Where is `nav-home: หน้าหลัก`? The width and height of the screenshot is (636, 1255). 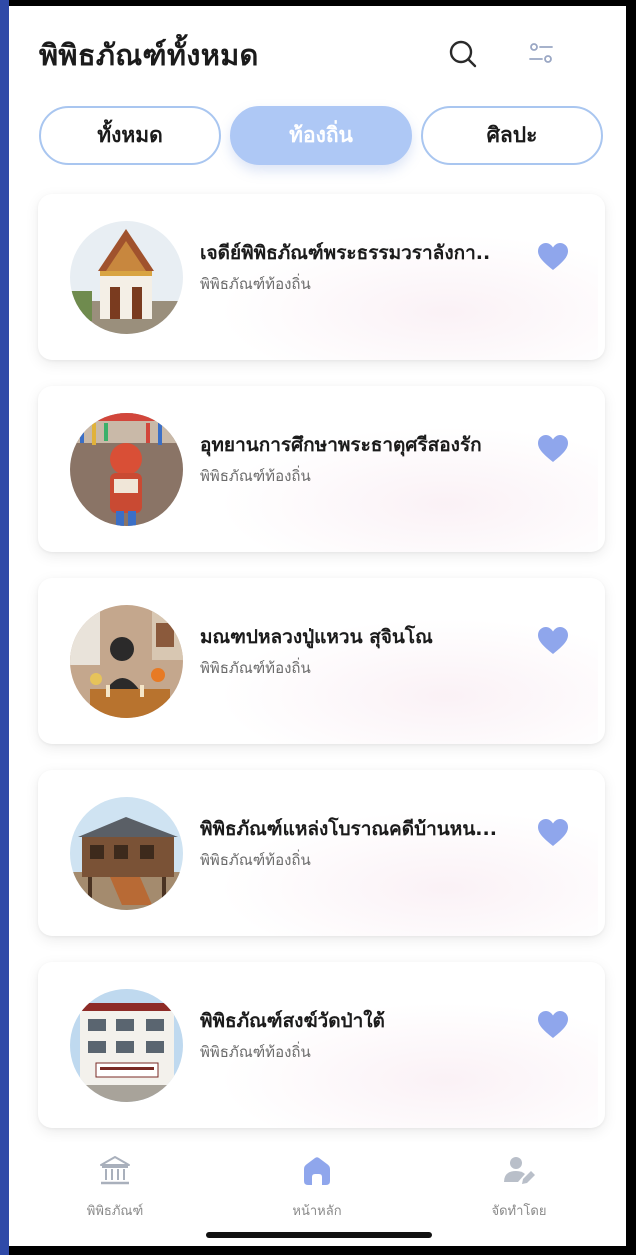 nav-home: หน้าหลัก is located at coordinates (317, 1194).